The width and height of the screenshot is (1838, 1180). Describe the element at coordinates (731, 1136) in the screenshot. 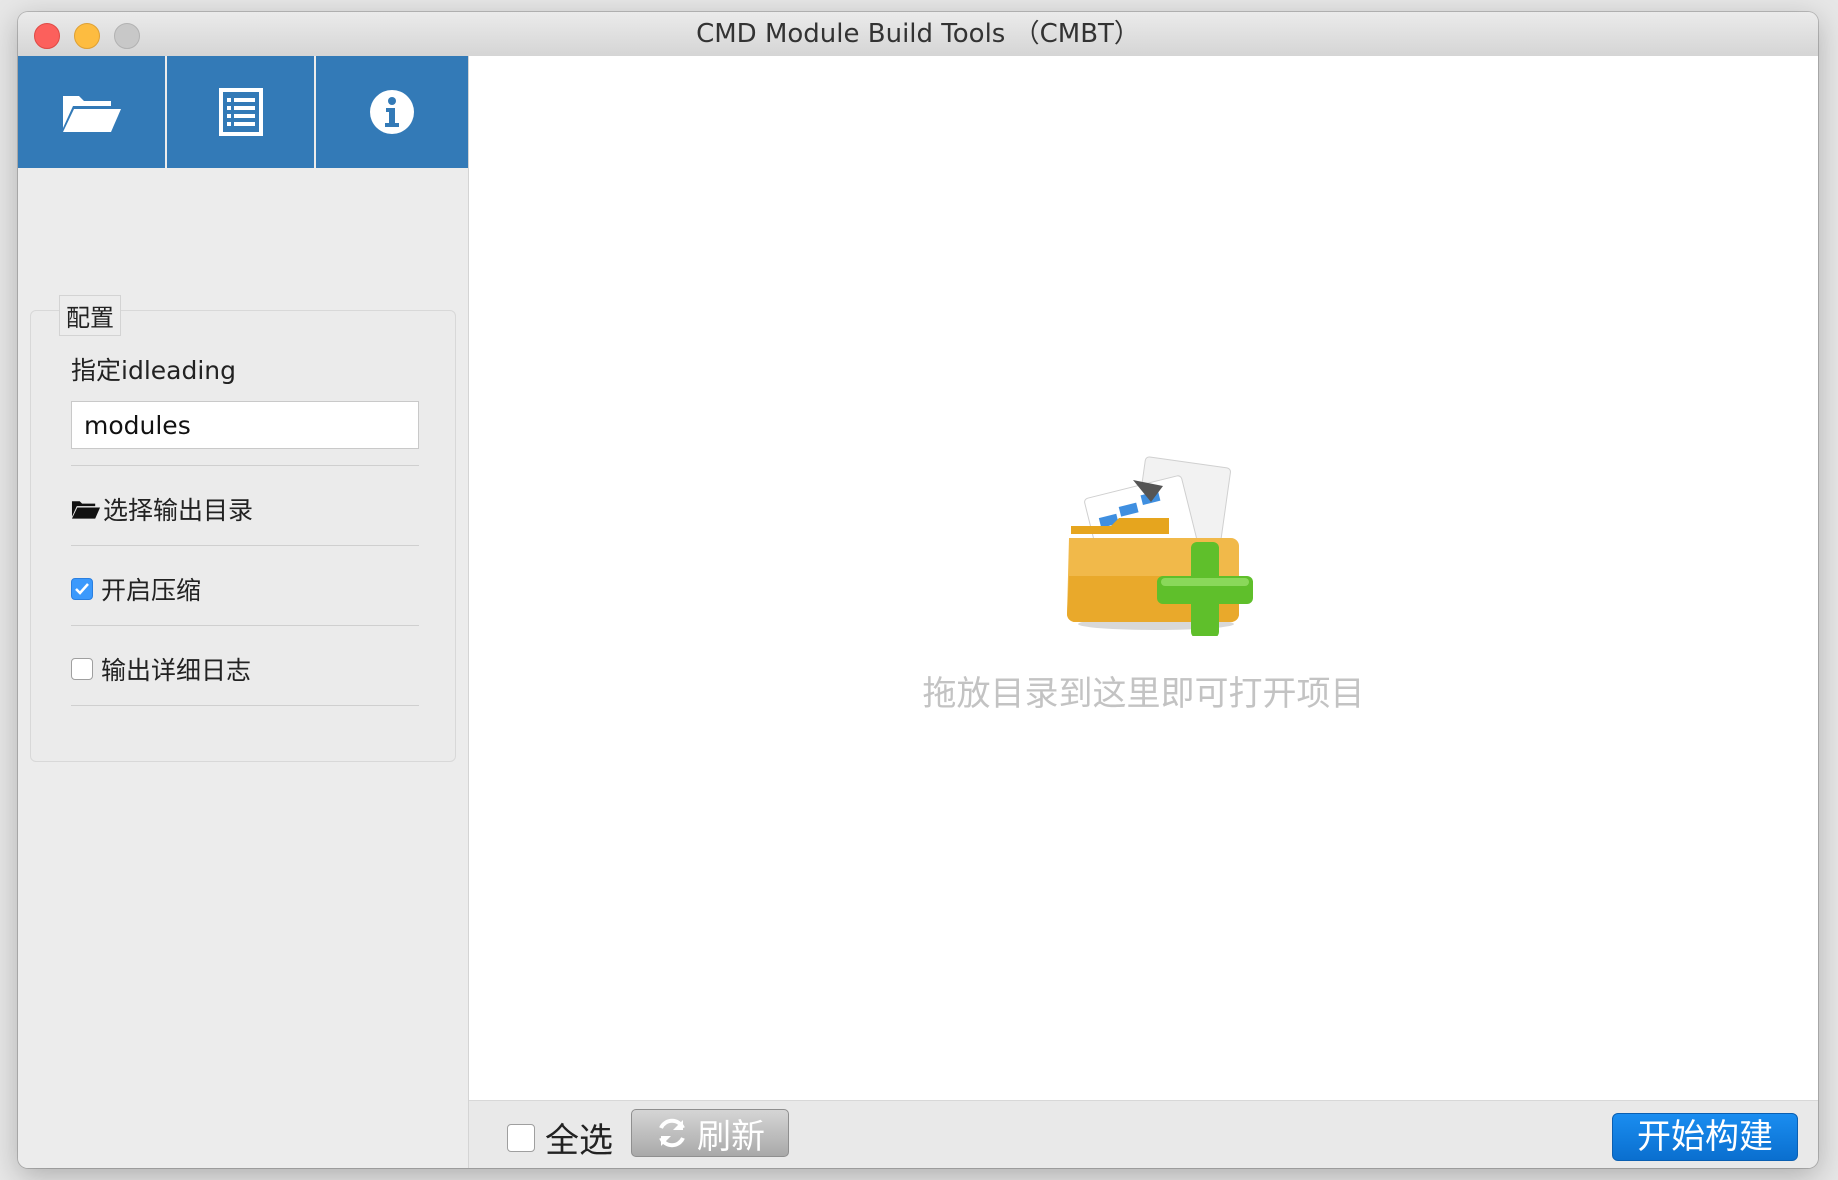

I see `refresh-label: 刷新` at that location.